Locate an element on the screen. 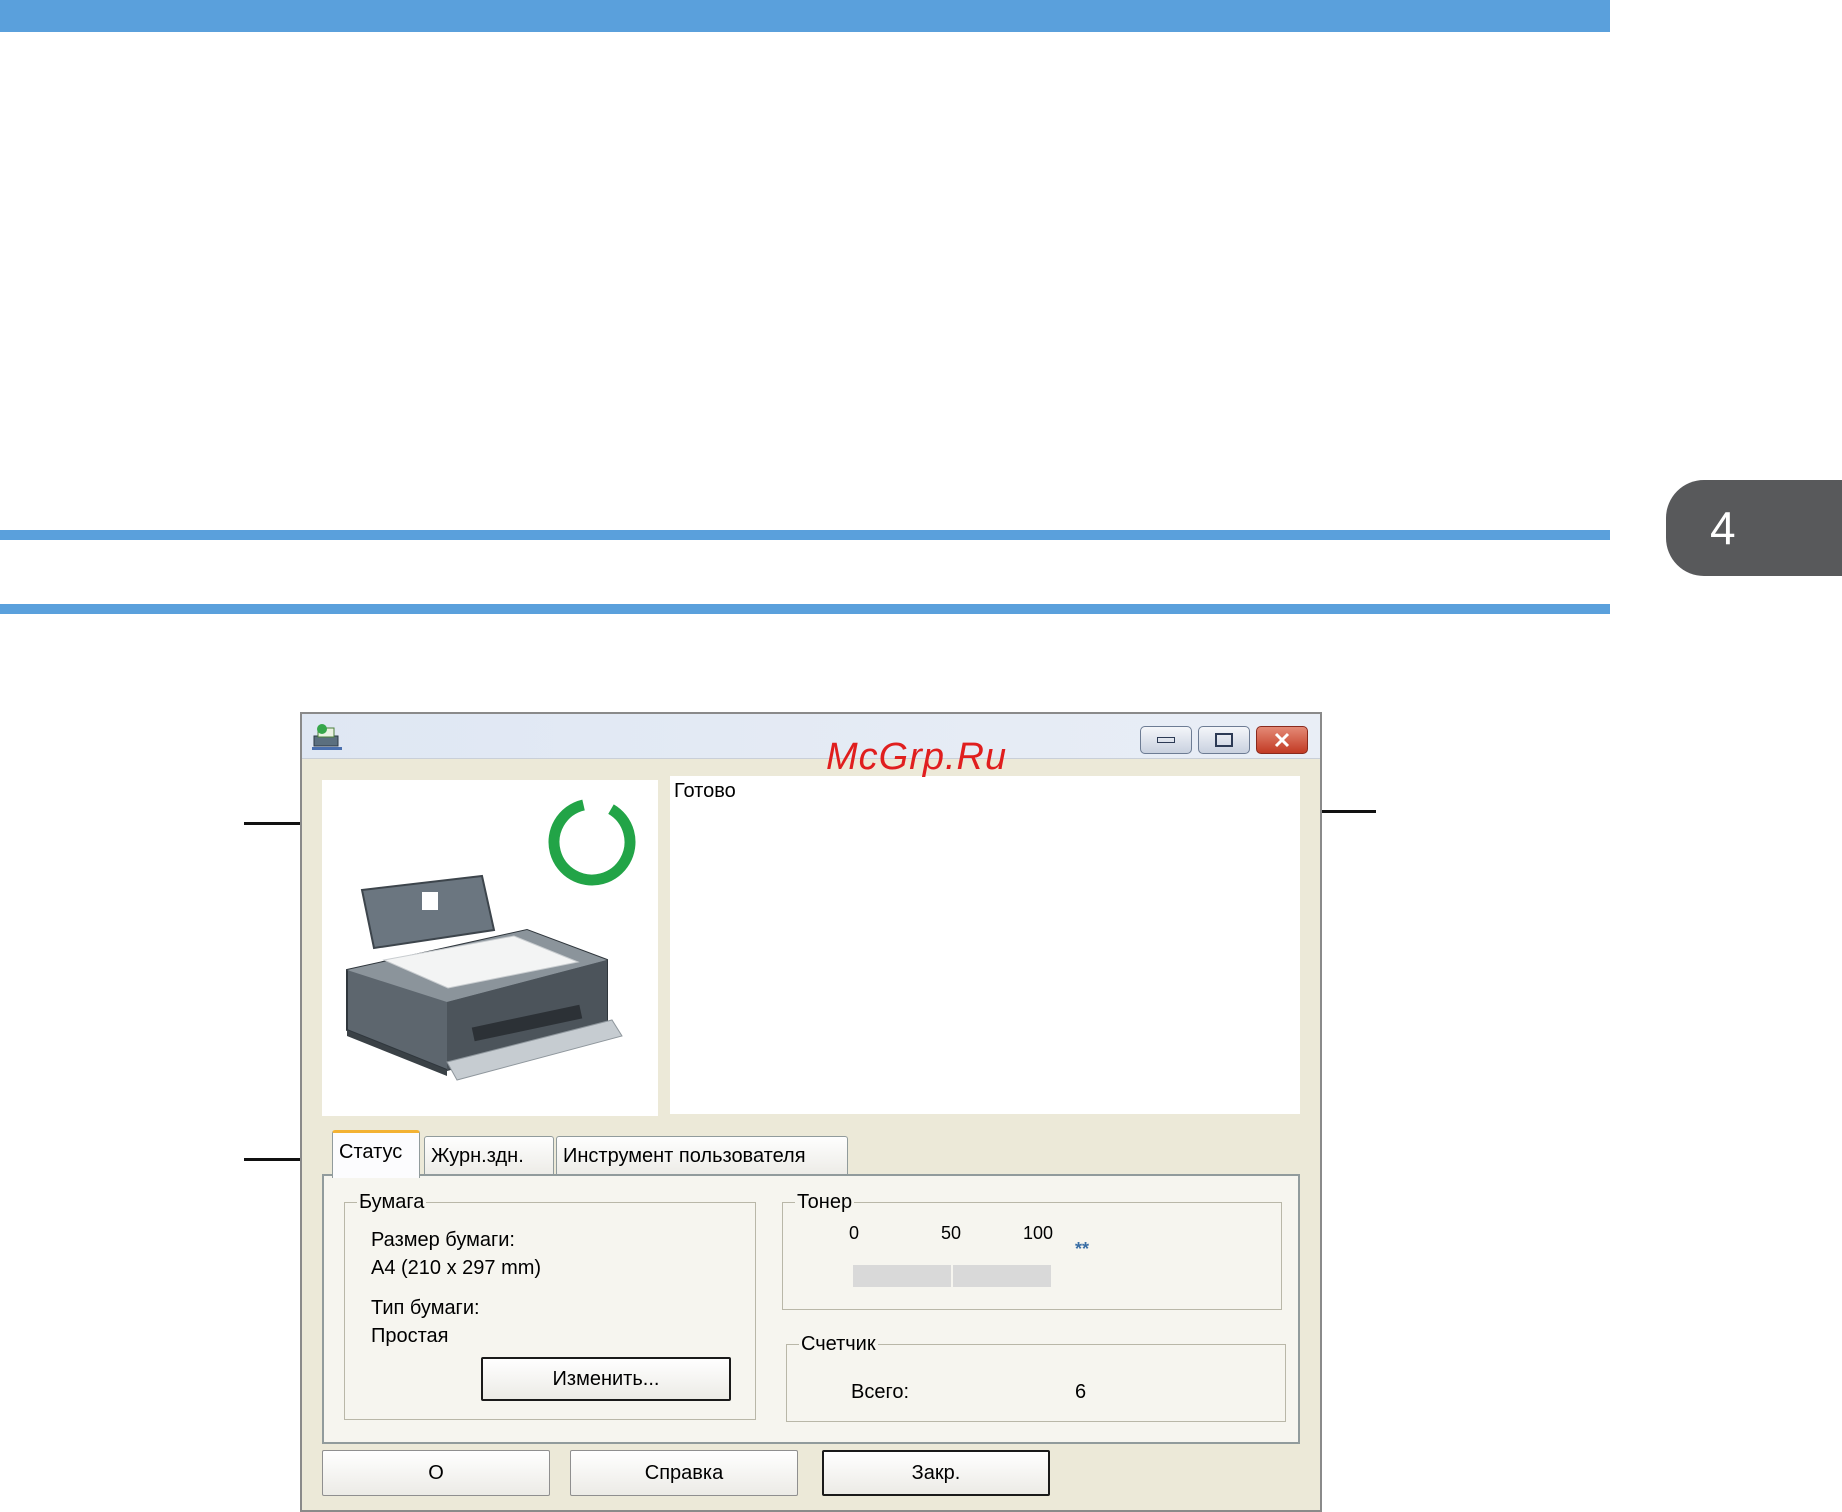 The width and height of the screenshot is (1842, 1512). close-window-button is located at coordinates (1282, 740).